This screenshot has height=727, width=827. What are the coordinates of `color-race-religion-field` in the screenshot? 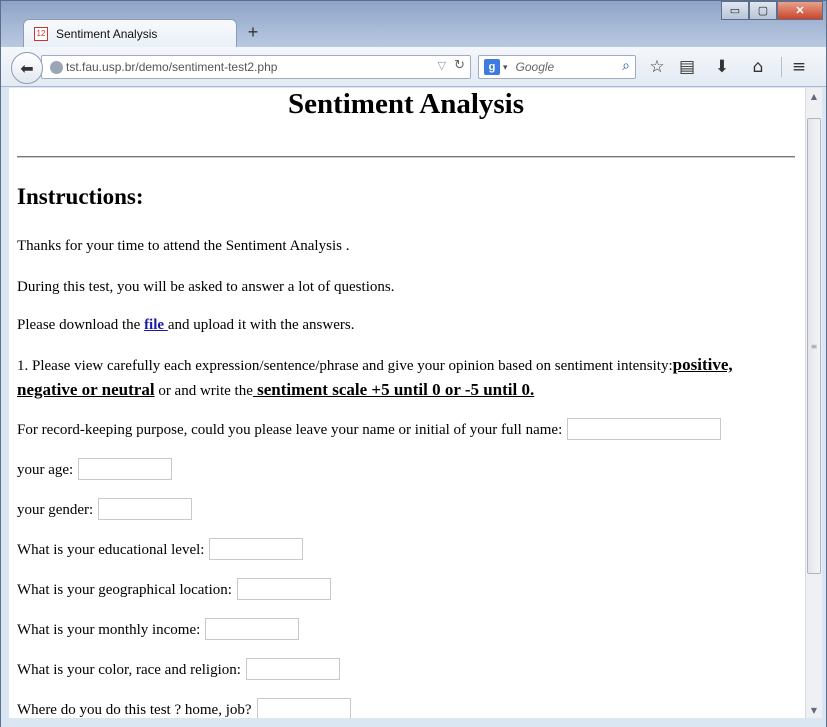 It's located at (292, 669).